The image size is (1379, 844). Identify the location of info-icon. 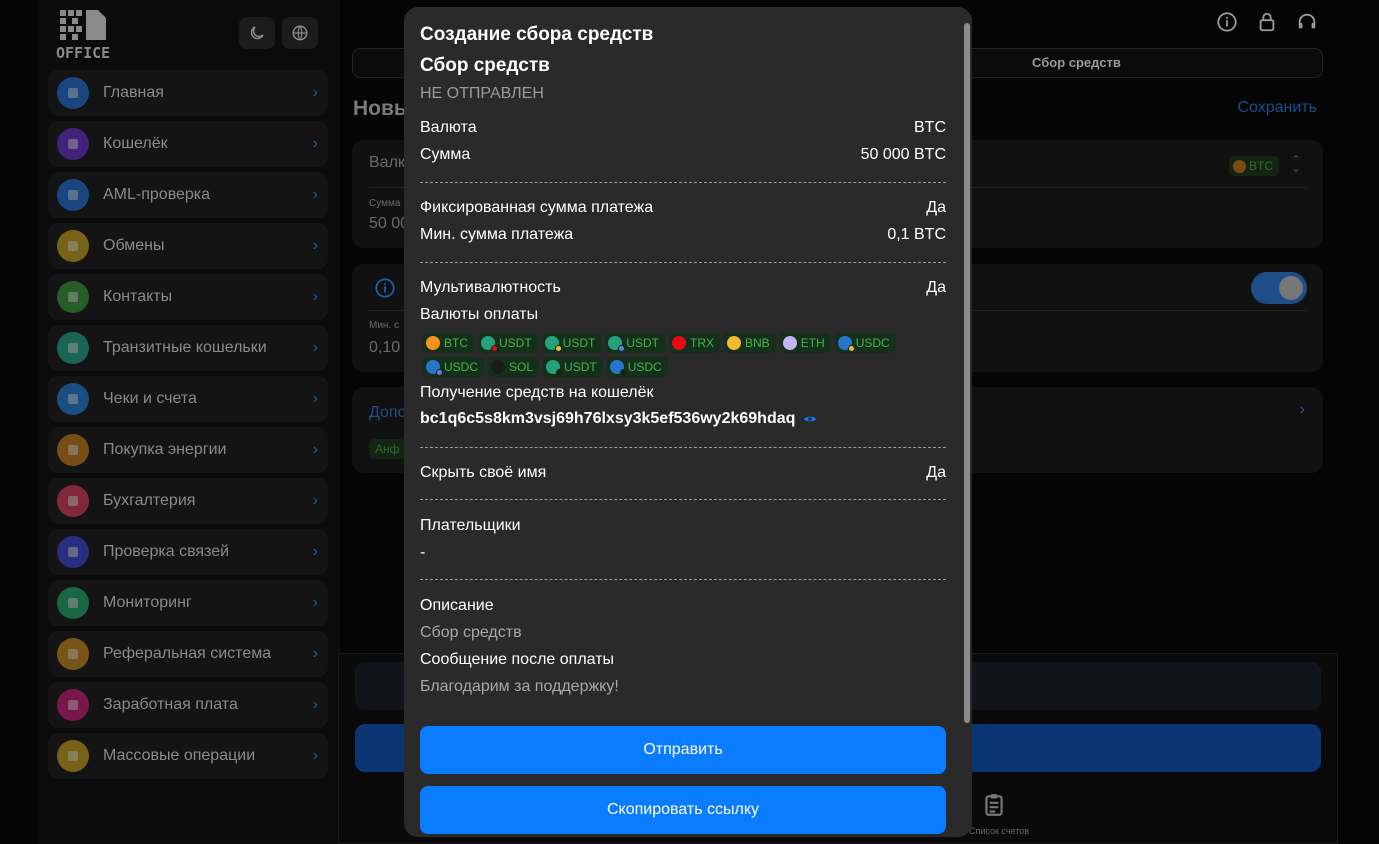
(1227, 22).